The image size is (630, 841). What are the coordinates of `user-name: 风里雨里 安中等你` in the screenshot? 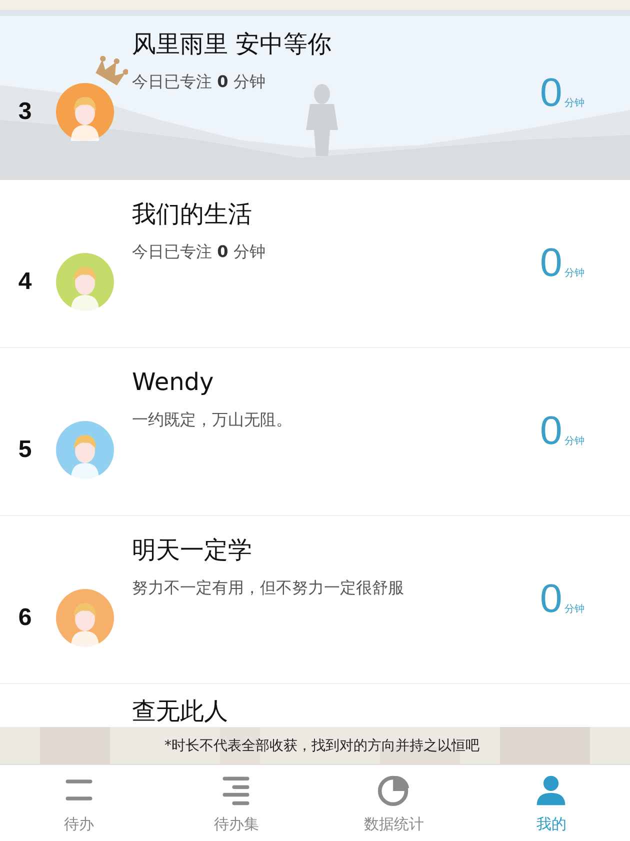 It's located at (232, 44).